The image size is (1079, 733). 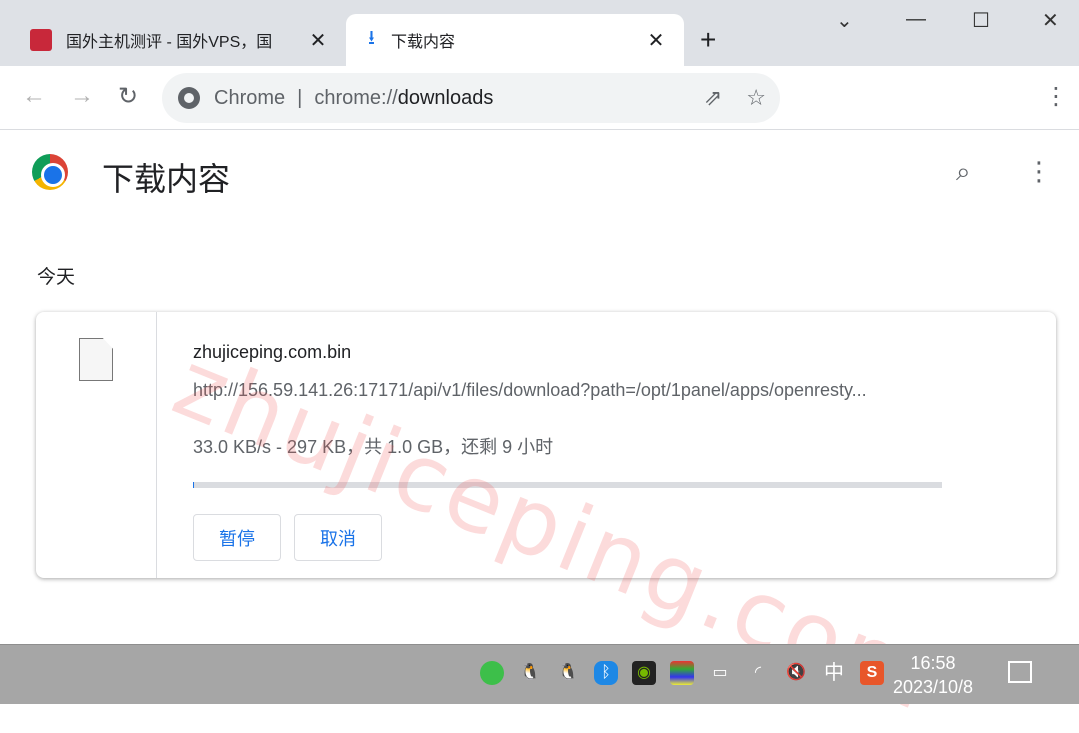 I want to click on notification-center-icon, so click(x=1020, y=672).